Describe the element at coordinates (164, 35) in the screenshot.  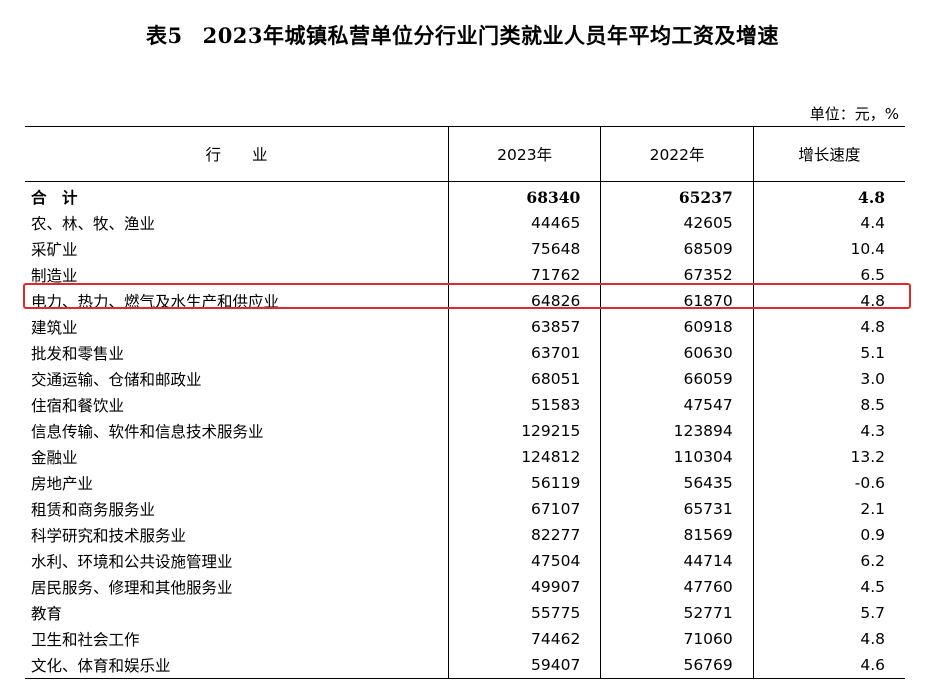
I see `table-number: 表5` at that location.